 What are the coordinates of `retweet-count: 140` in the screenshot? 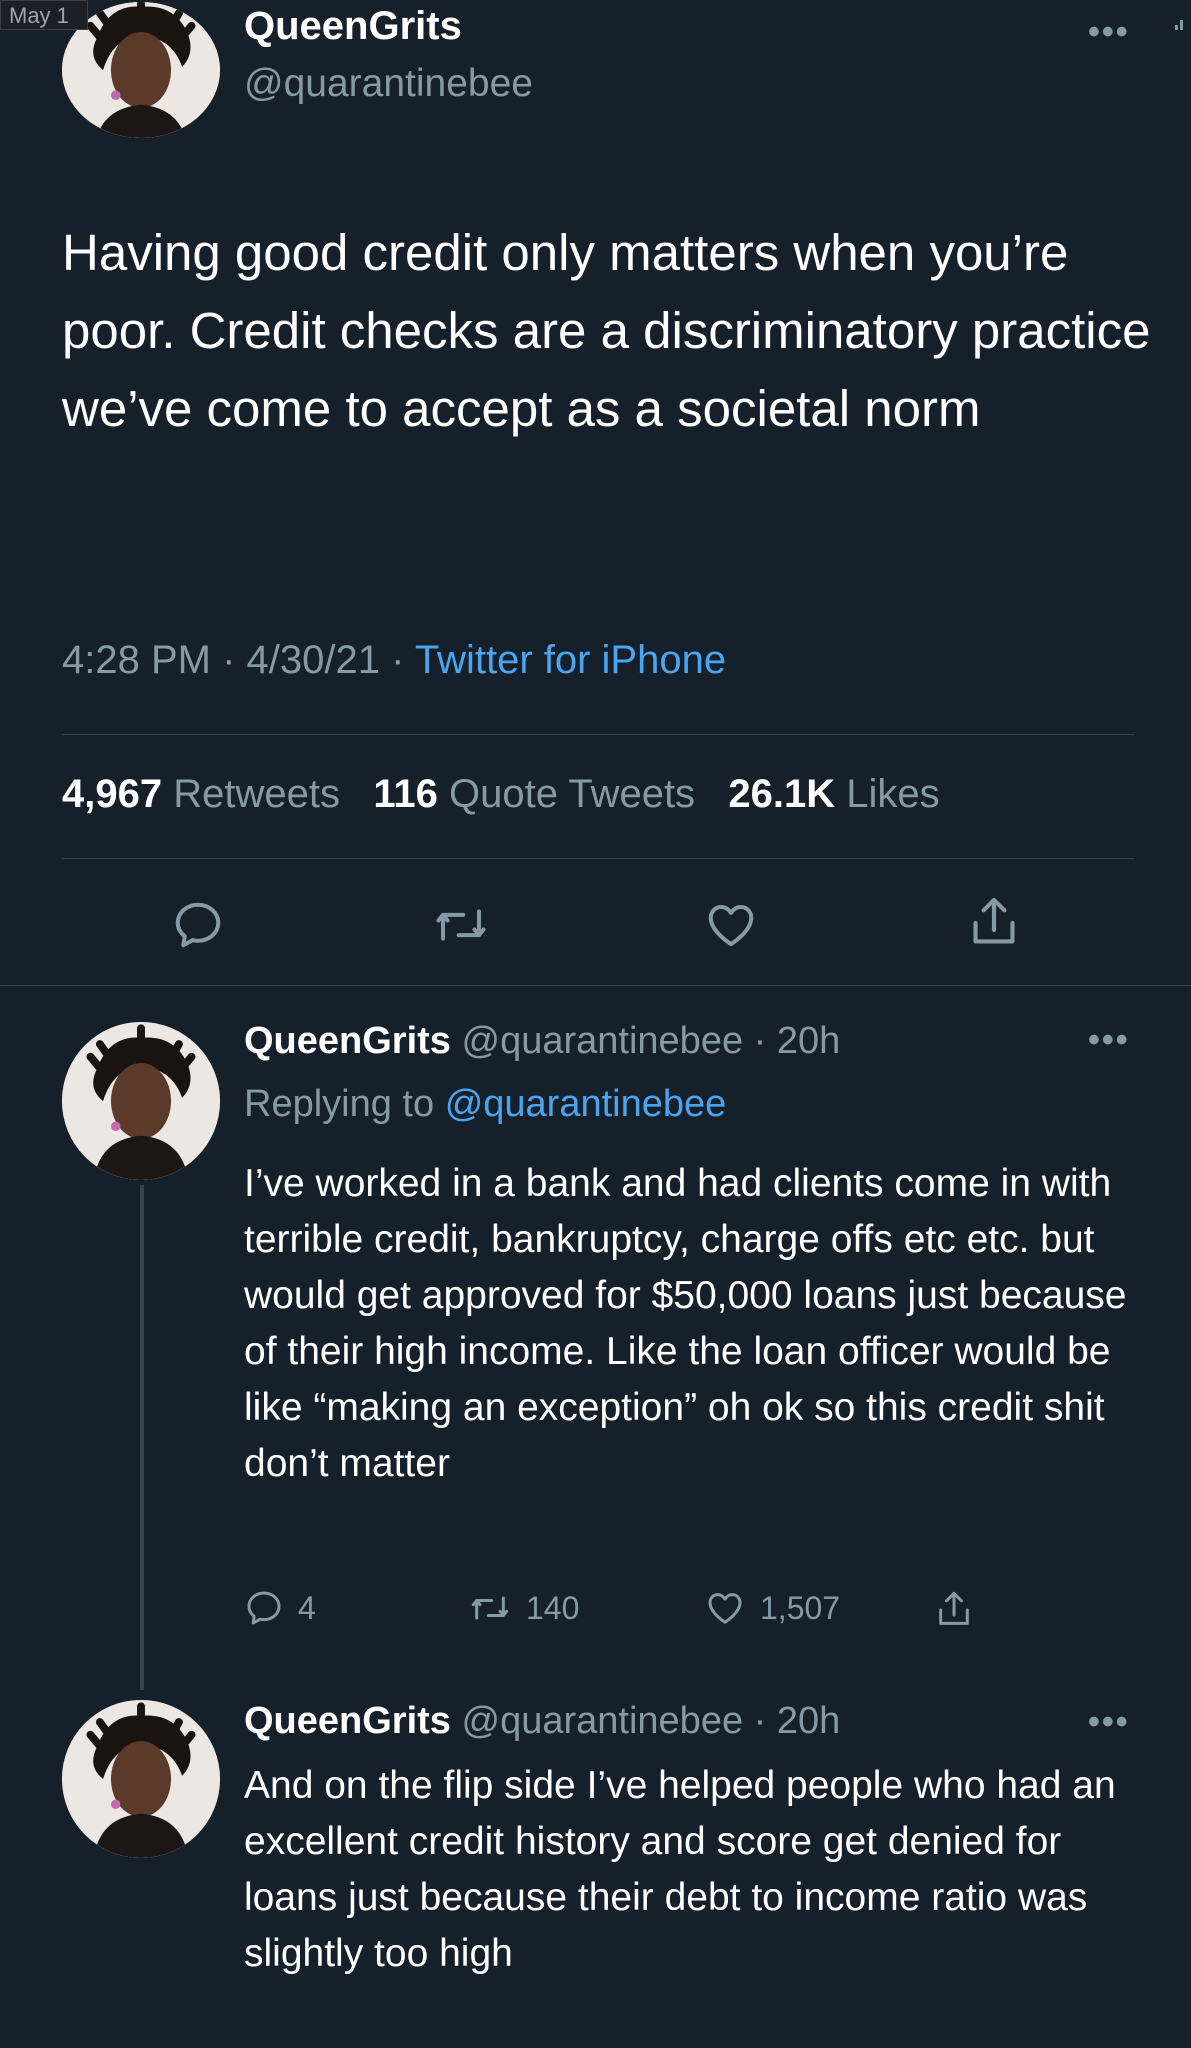 It's located at (553, 1607).